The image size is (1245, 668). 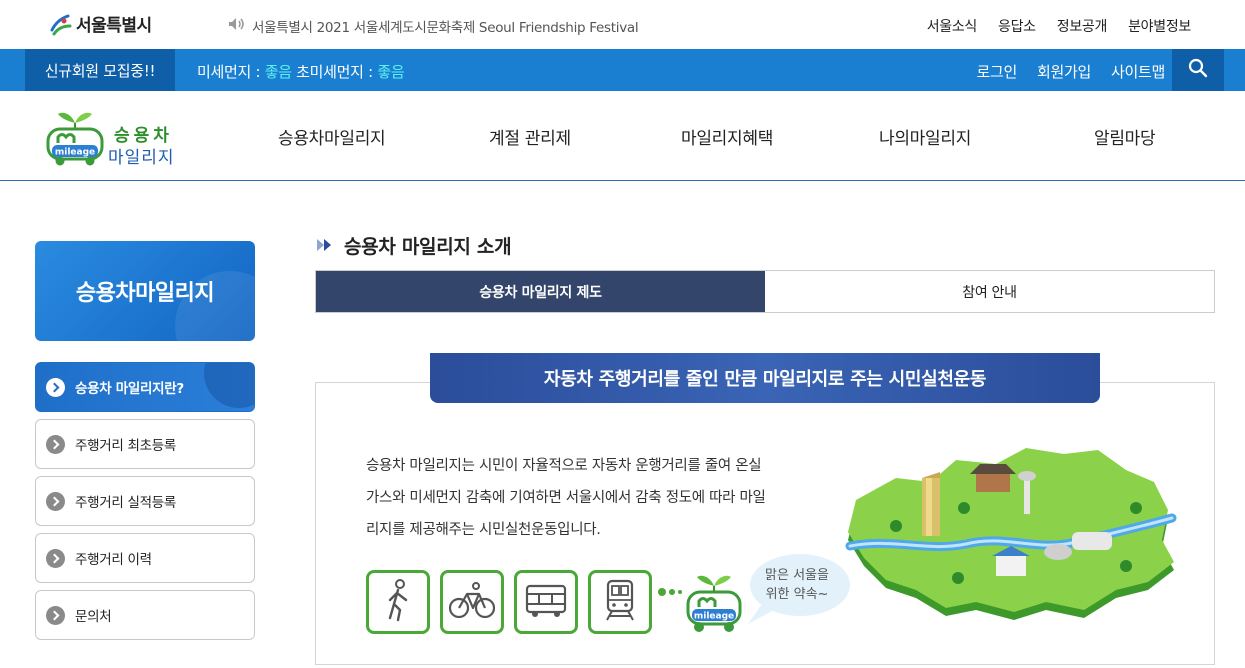 What do you see at coordinates (93, 617) in the screenshot?
I see `sidebar-item-label: 문의처` at bounding box center [93, 617].